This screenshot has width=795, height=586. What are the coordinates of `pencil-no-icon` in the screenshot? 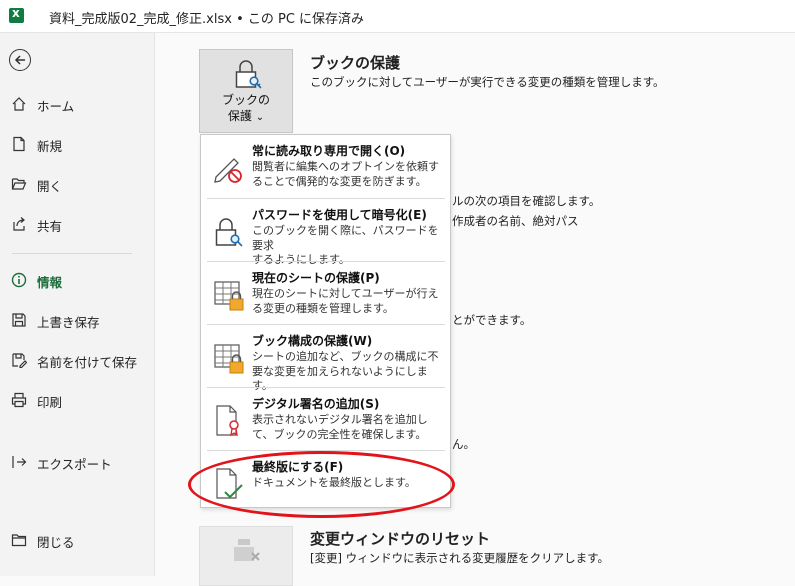 It's located at (228, 170).